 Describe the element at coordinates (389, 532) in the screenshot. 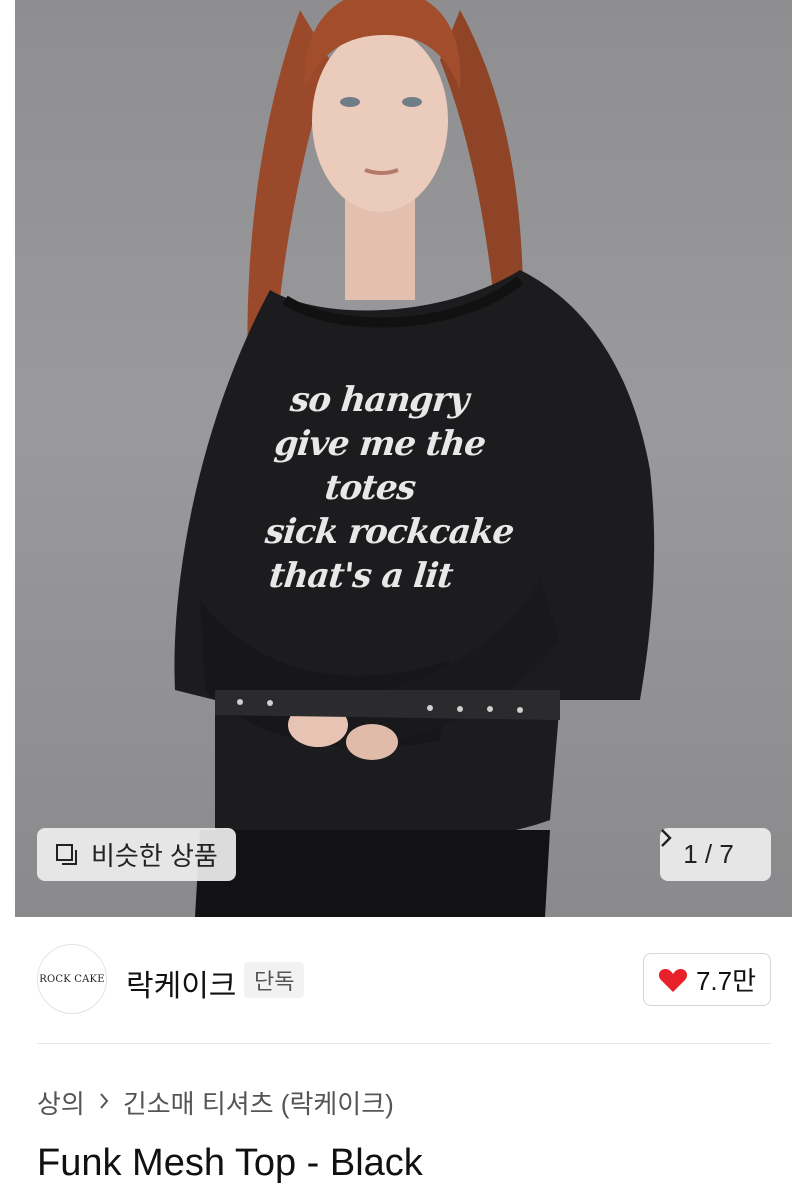

I see `print-line: sick rockcake` at that location.